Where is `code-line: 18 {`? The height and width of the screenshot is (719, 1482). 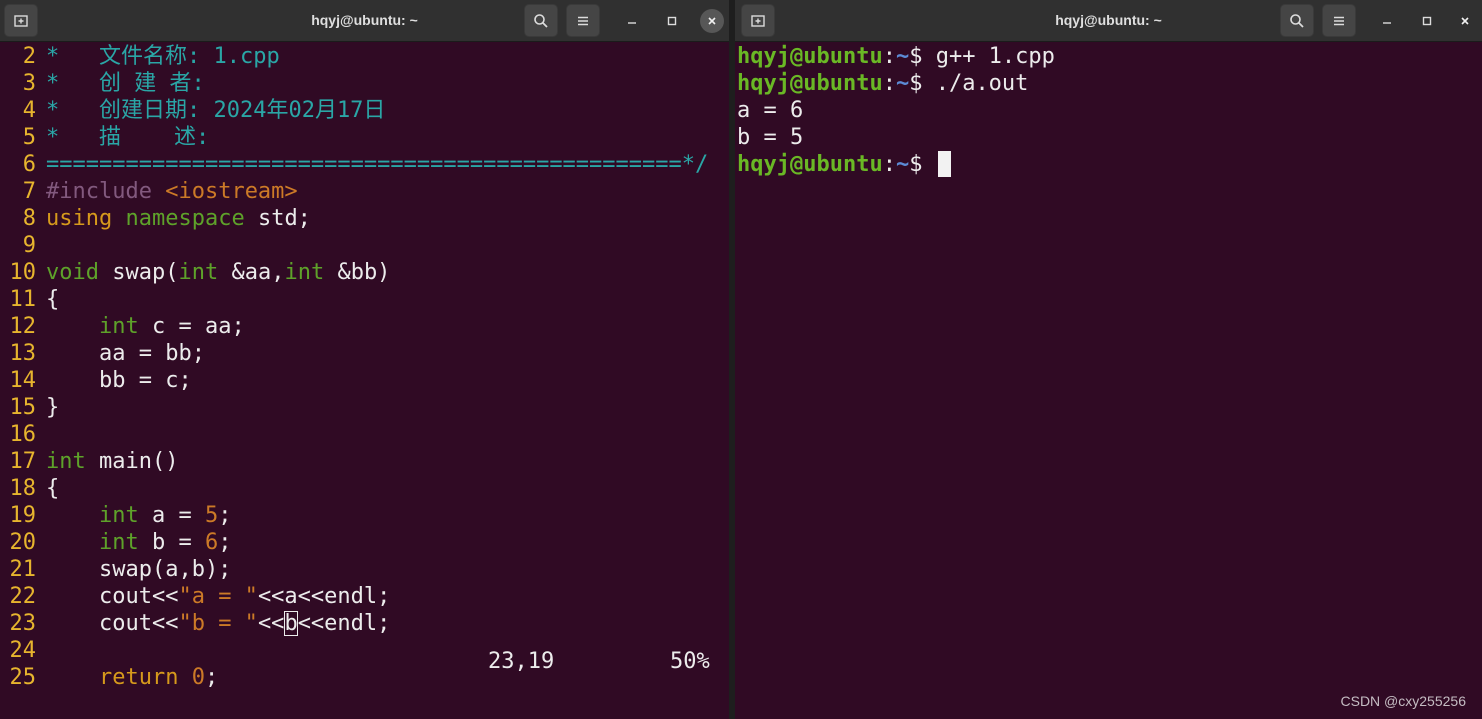
code-line: 18 { is located at coordinates (30, 488).